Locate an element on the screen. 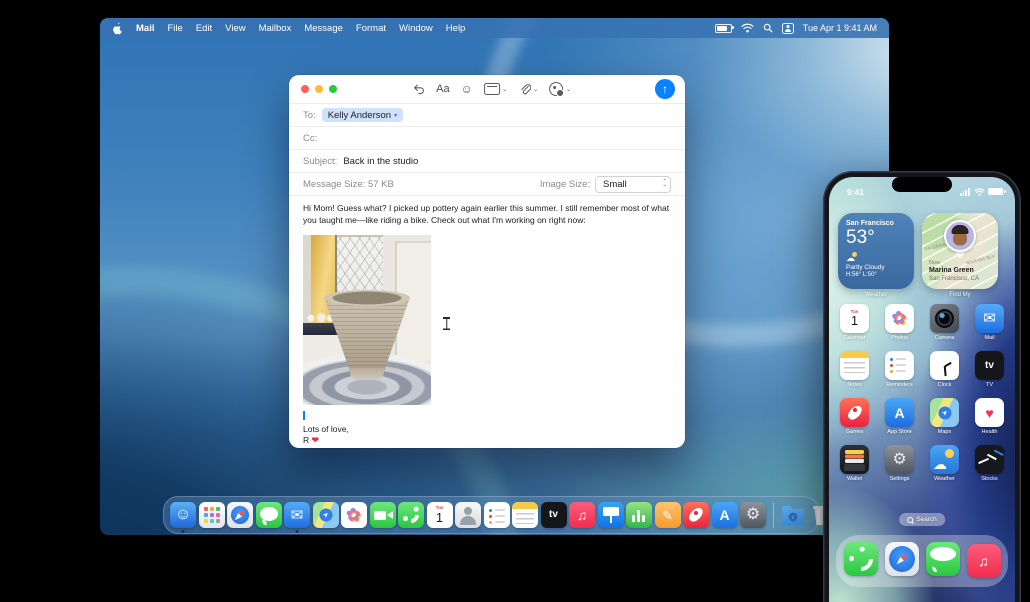 This screenshot has width=1030, height=602. facetime-icon is located at coordinates (382, 515).